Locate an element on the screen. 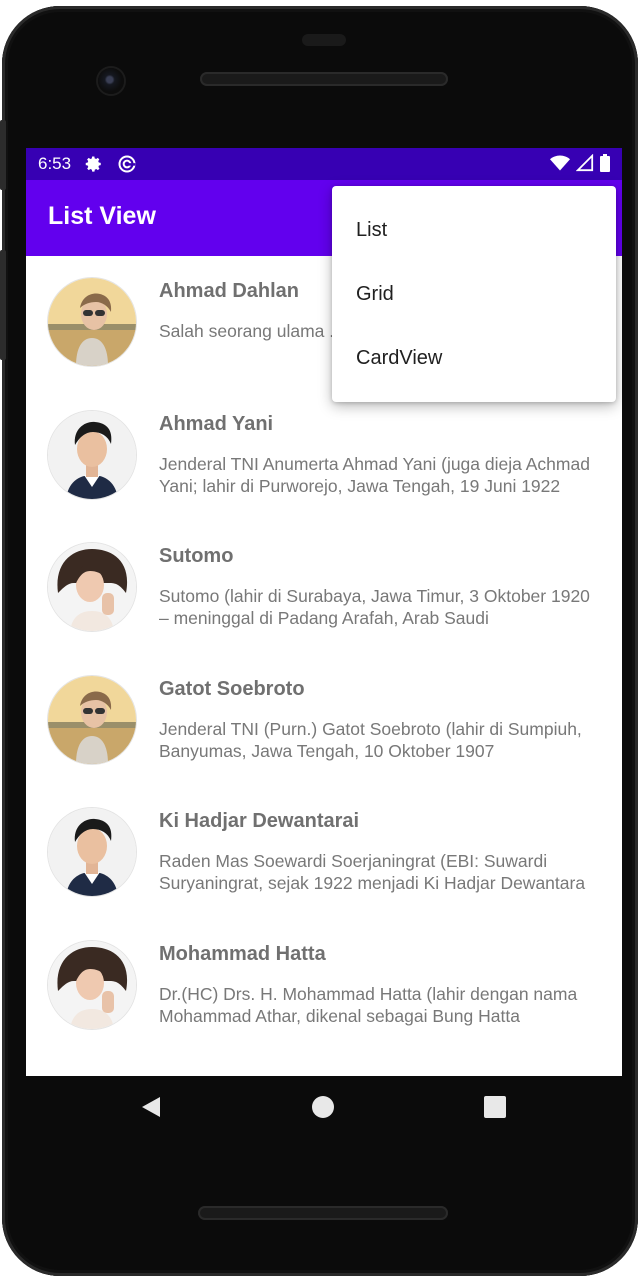 This screenshot has height=1280, width=640. battery-icon is located at coordinates (605, 165).